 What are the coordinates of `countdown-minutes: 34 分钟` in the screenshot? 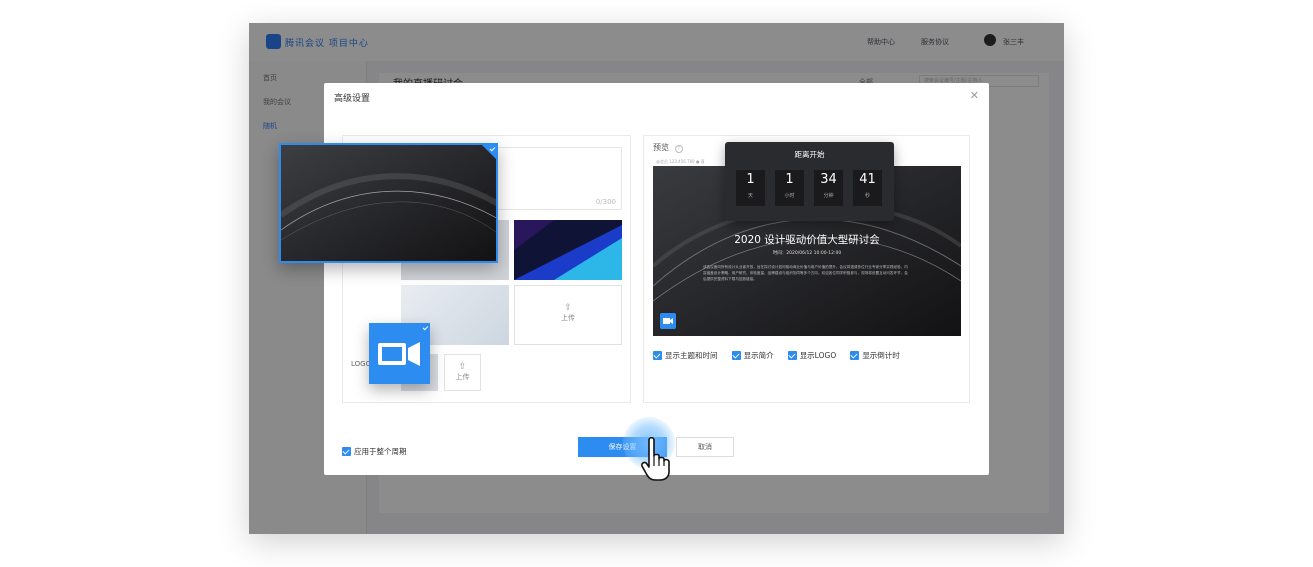 It's located at (828, 188).